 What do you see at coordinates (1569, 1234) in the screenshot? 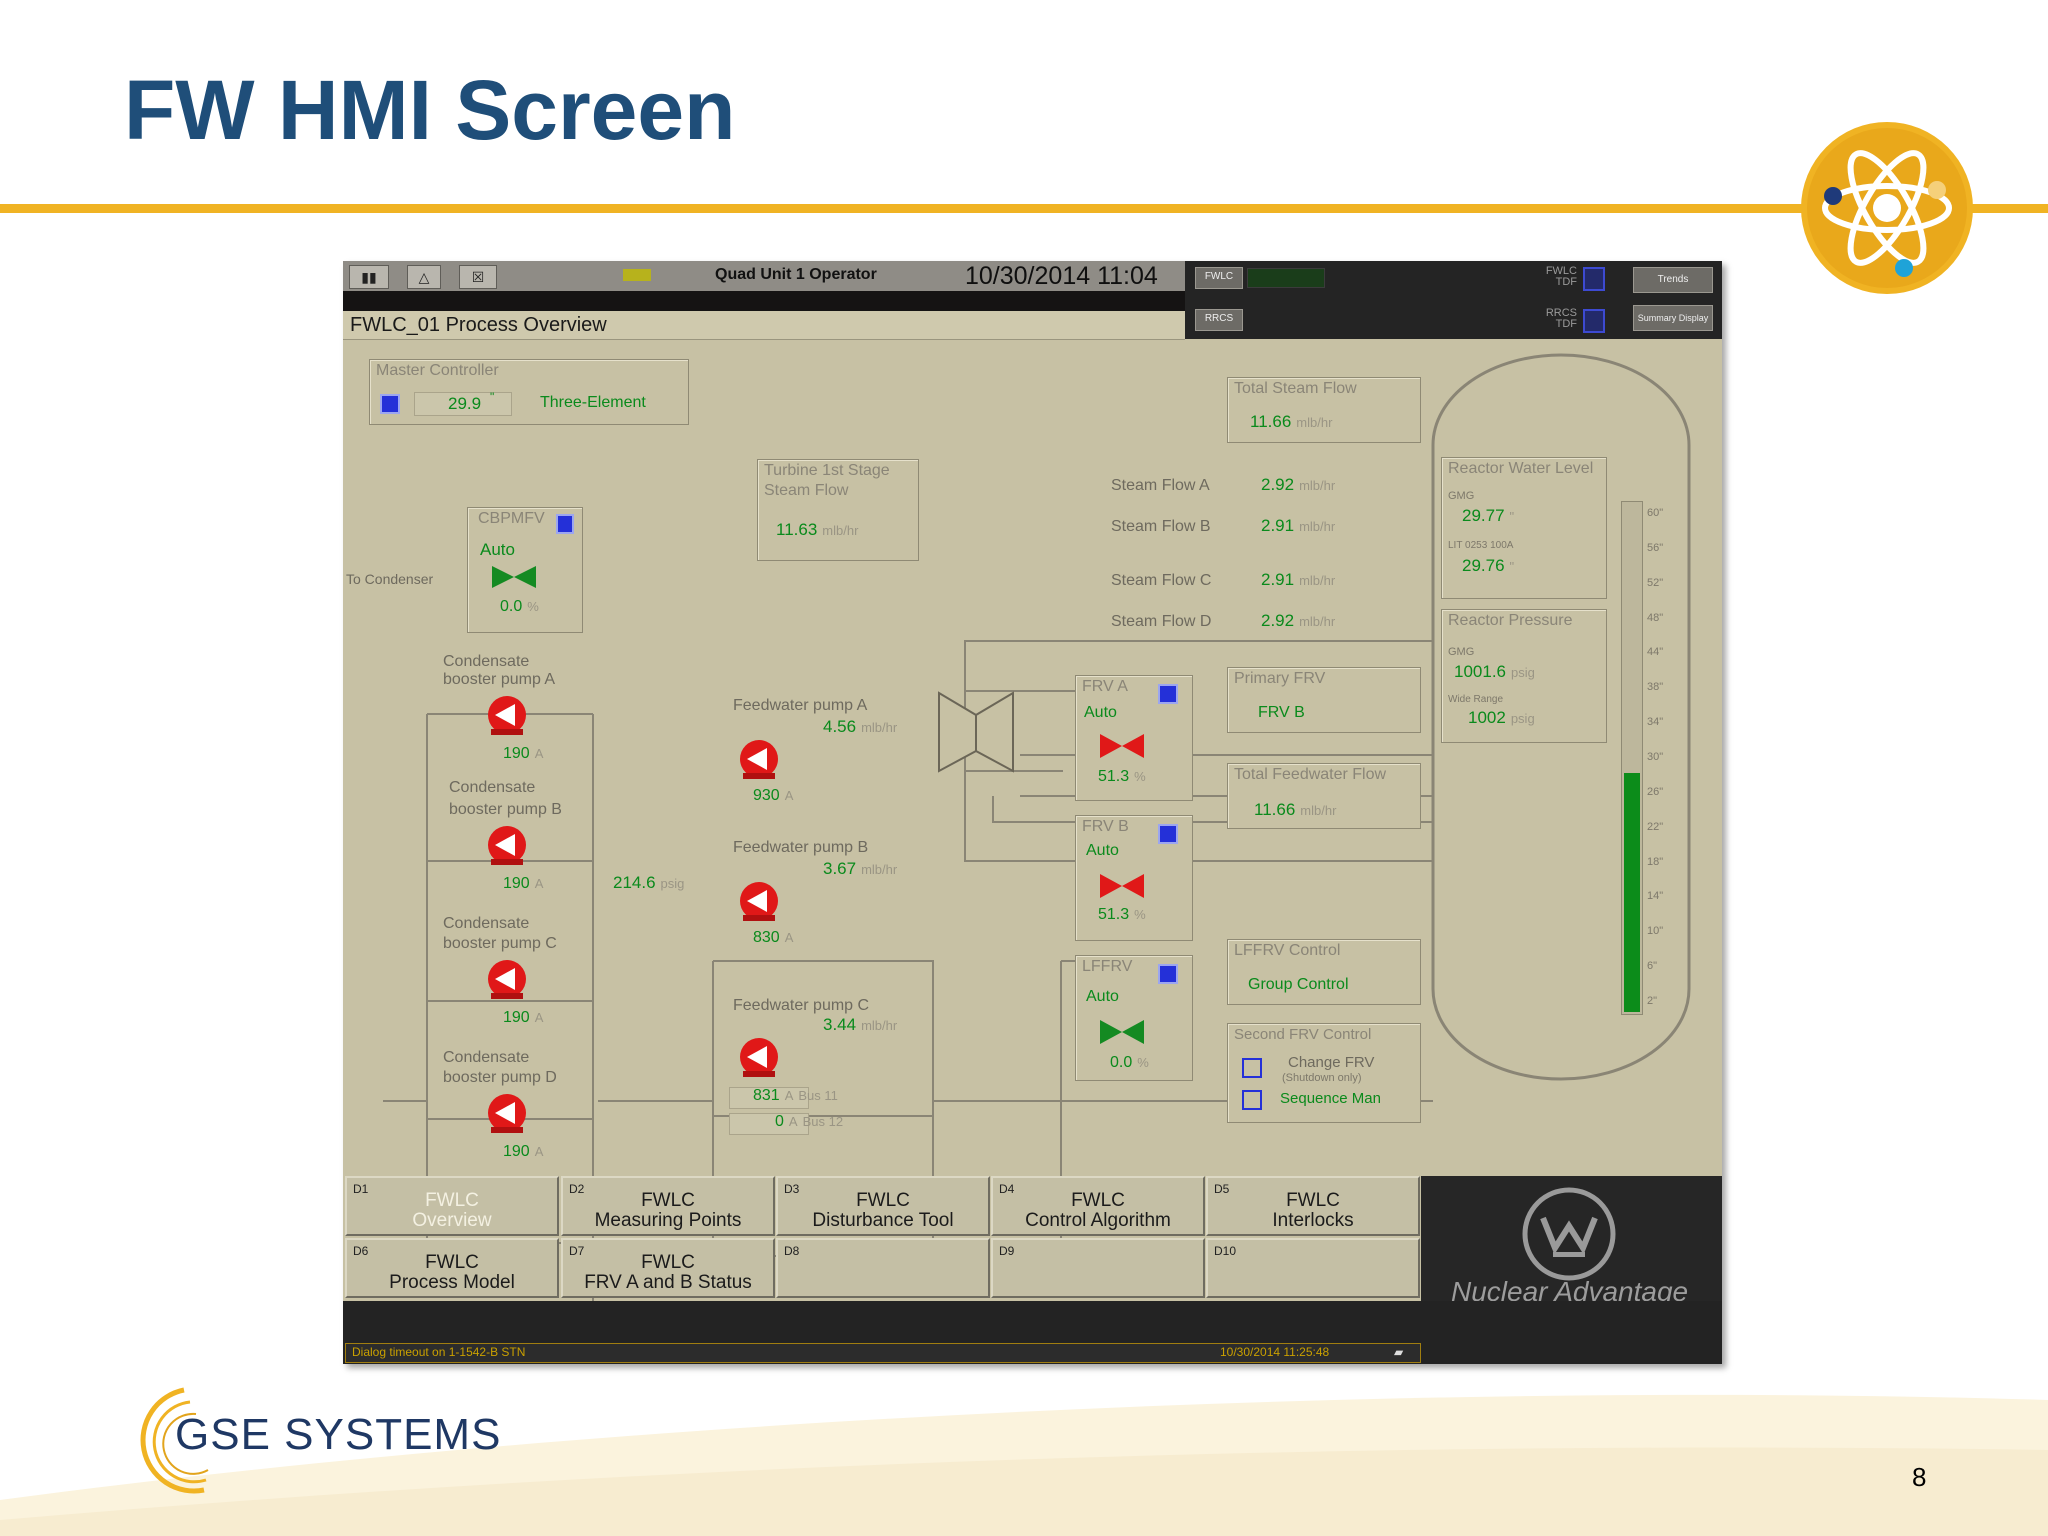
I see `westinghouse-logo-icon` at bounding box center [1569, 1234].